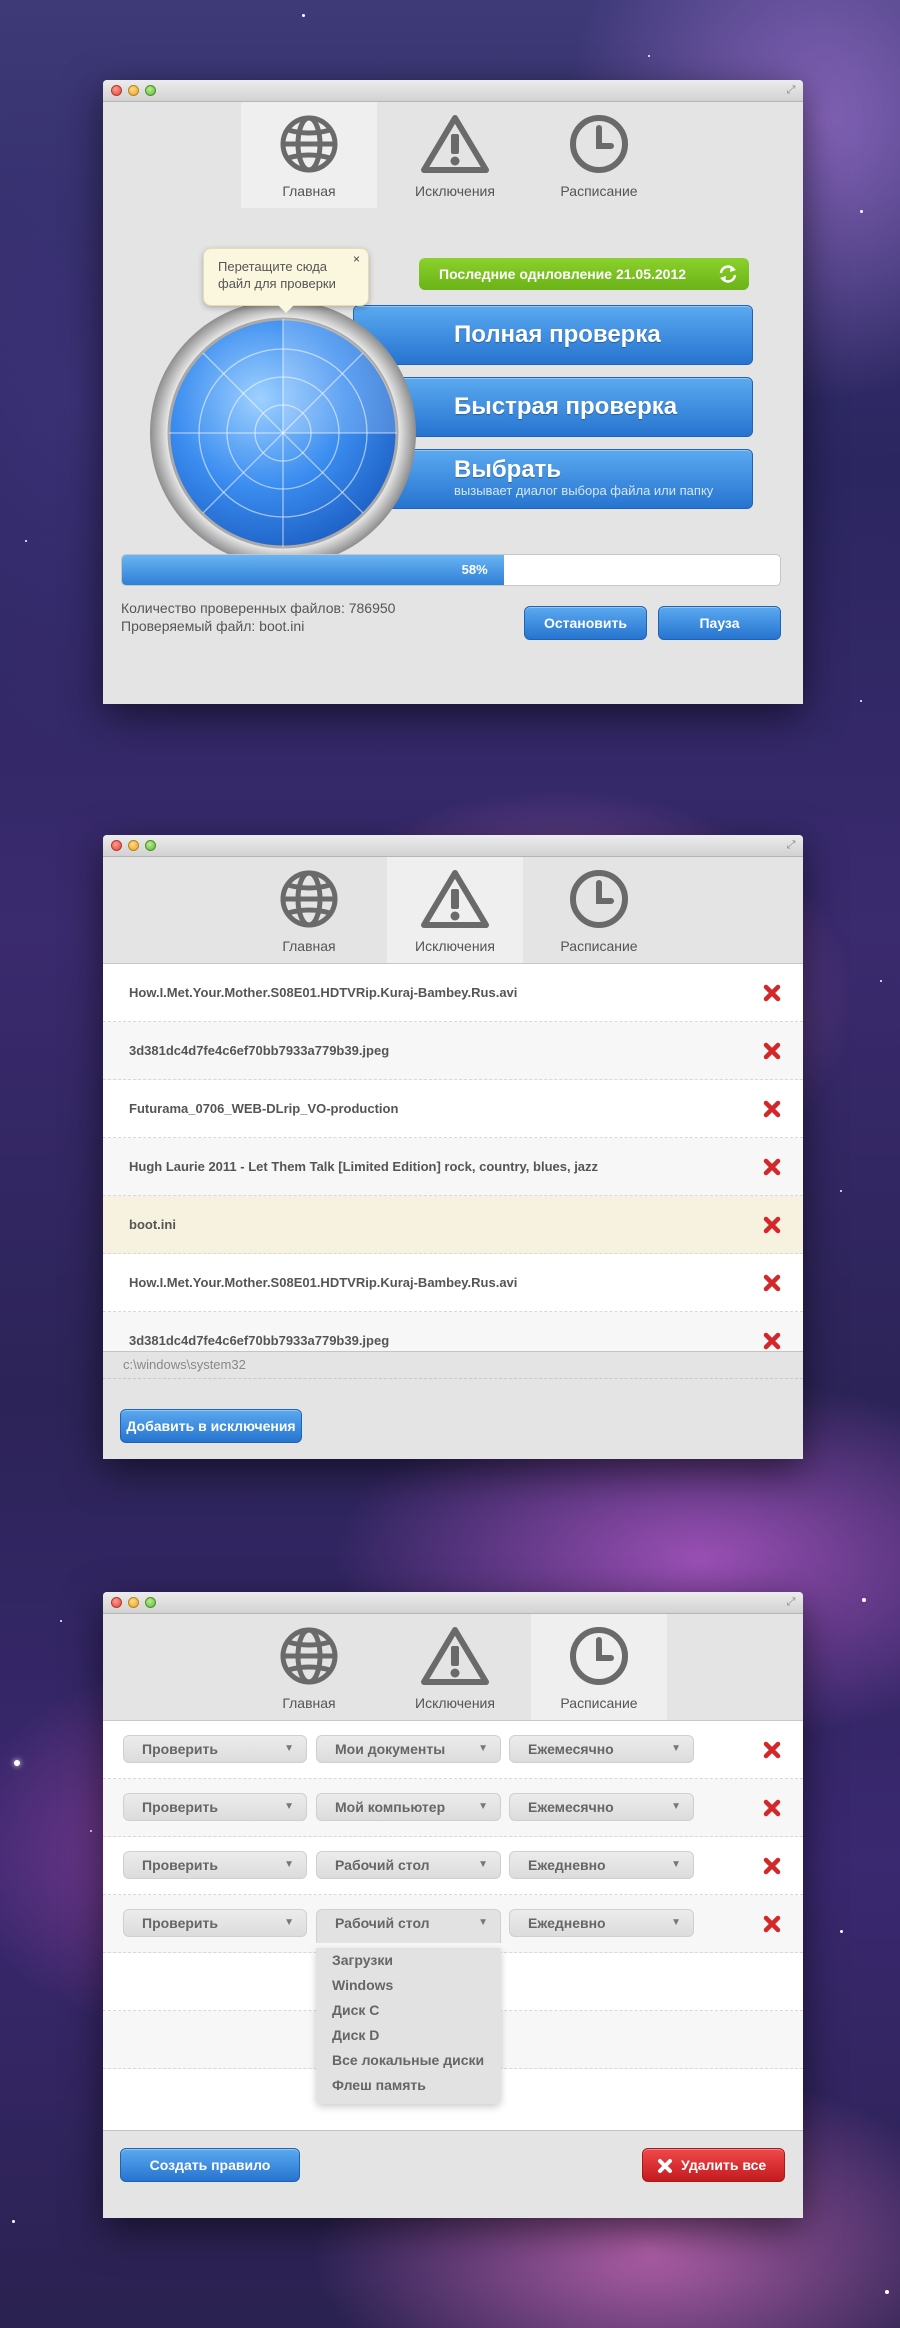 This screenshot has width=900, height=2328. I want to click on delete-all-button: Удалить все, so click(713, 2165).